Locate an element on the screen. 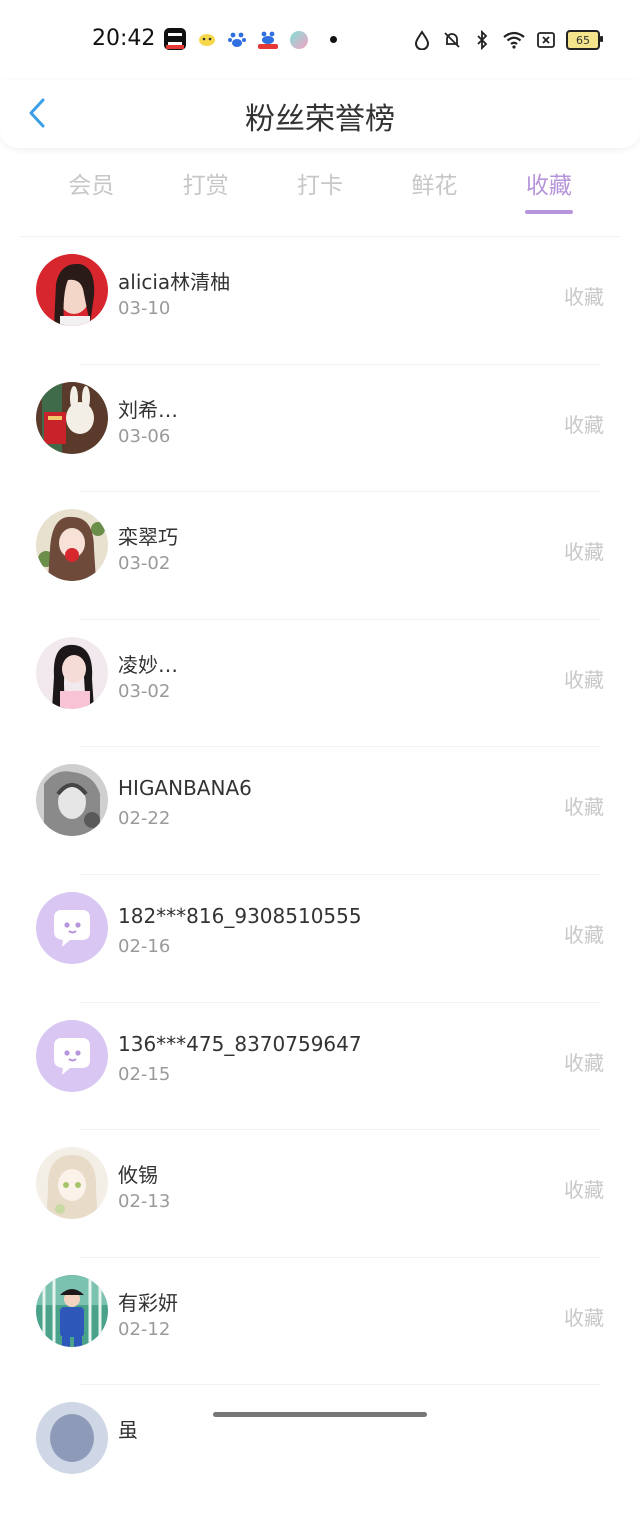 The image size is (640, 1513). fan-date: 03-10 is located at coordinates (144, 308).